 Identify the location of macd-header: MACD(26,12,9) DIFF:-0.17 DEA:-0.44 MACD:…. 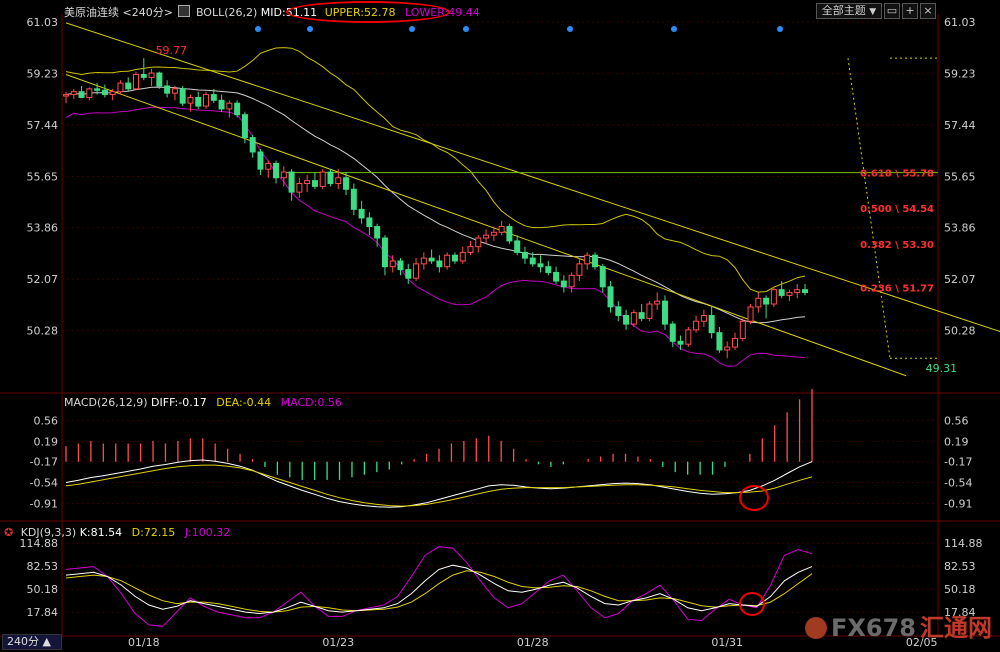
(203, 402).